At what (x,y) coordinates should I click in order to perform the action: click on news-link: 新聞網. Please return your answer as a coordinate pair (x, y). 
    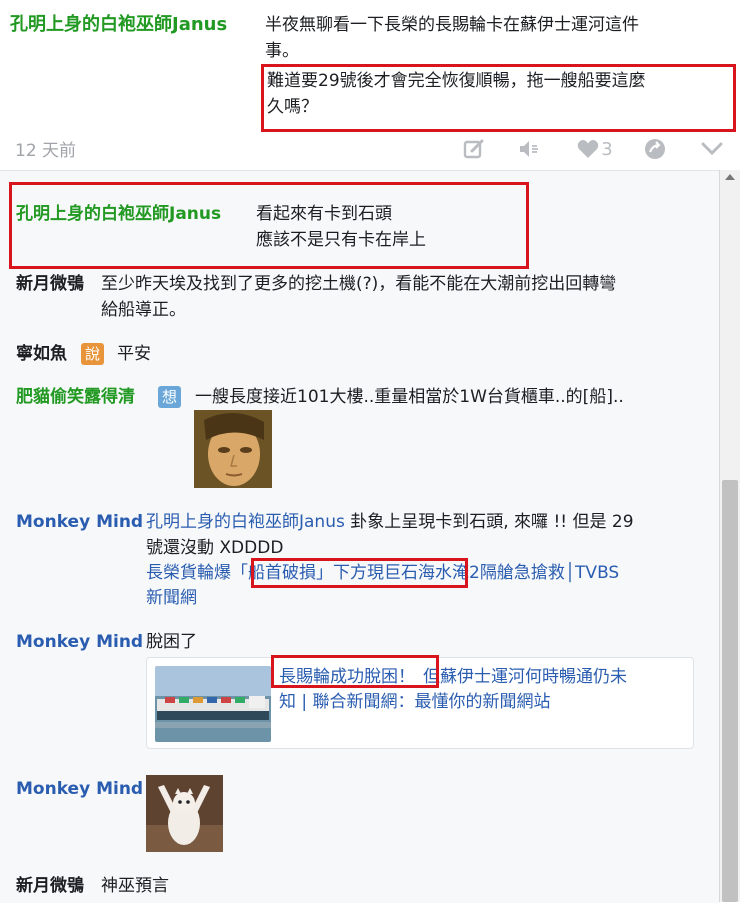
    Looking at the image, I should click on (171, 598).